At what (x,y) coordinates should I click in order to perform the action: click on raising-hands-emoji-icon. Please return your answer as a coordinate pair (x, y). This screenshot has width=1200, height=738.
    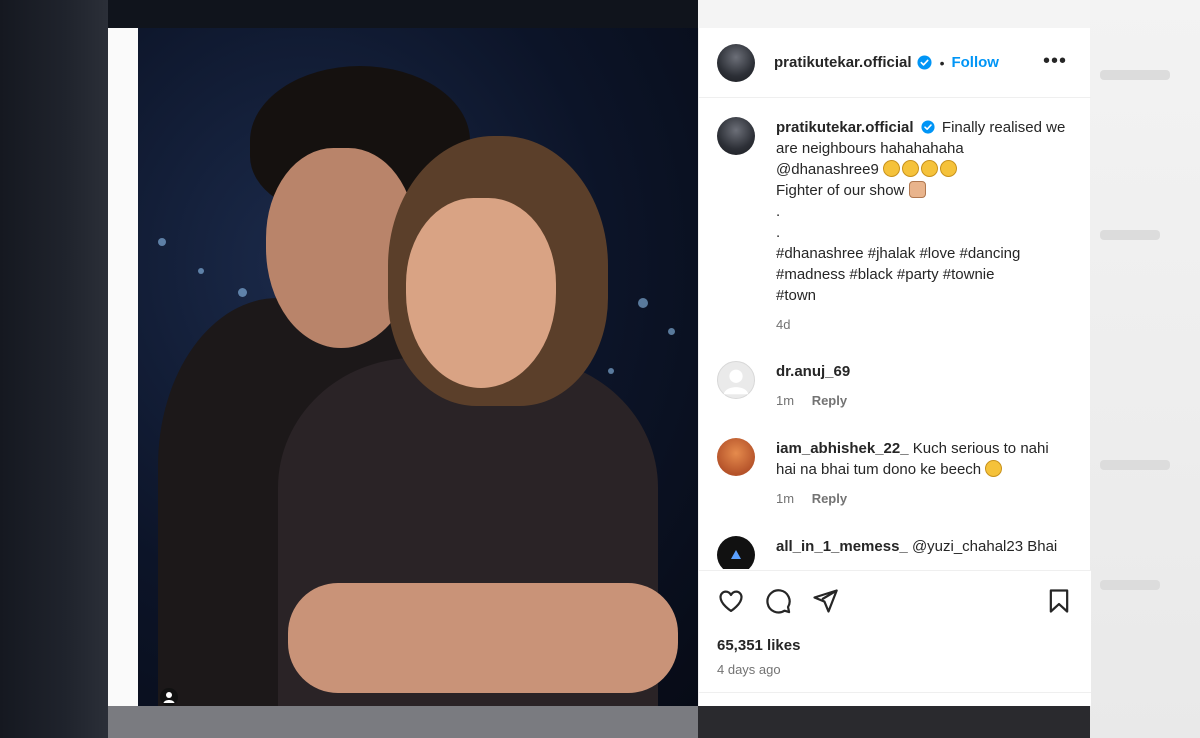
    Looking at the image, I should click on (917, 189).